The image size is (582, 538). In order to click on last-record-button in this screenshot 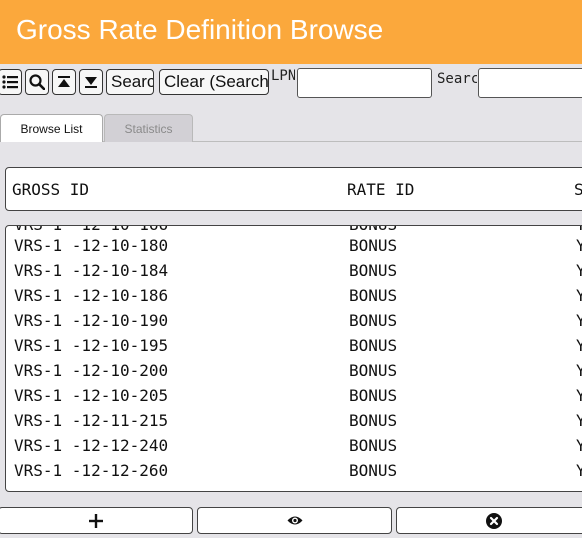, I will do `click(91, 82)`.